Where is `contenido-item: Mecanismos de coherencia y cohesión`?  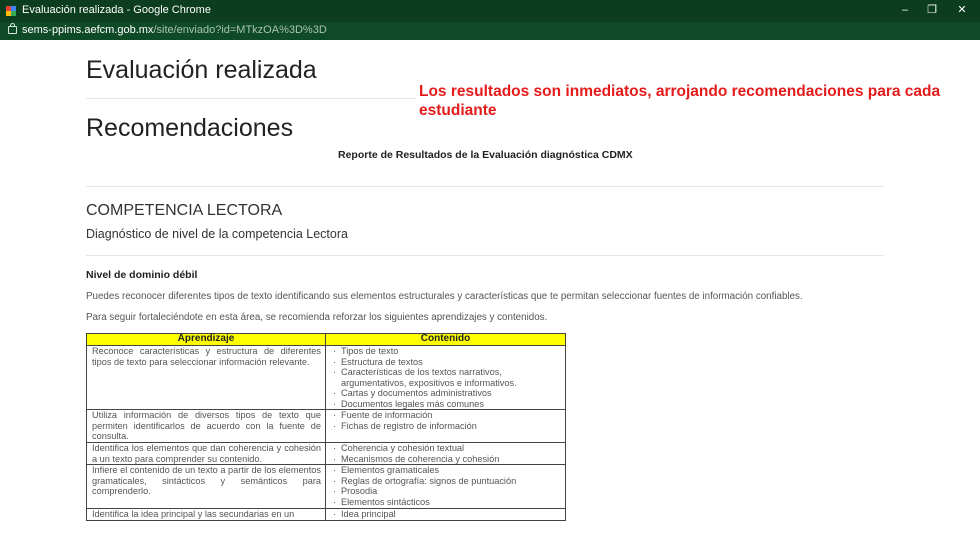 contenido-item: Mecanismos de coherencia y cohesión is located at coordinates (446, 459).